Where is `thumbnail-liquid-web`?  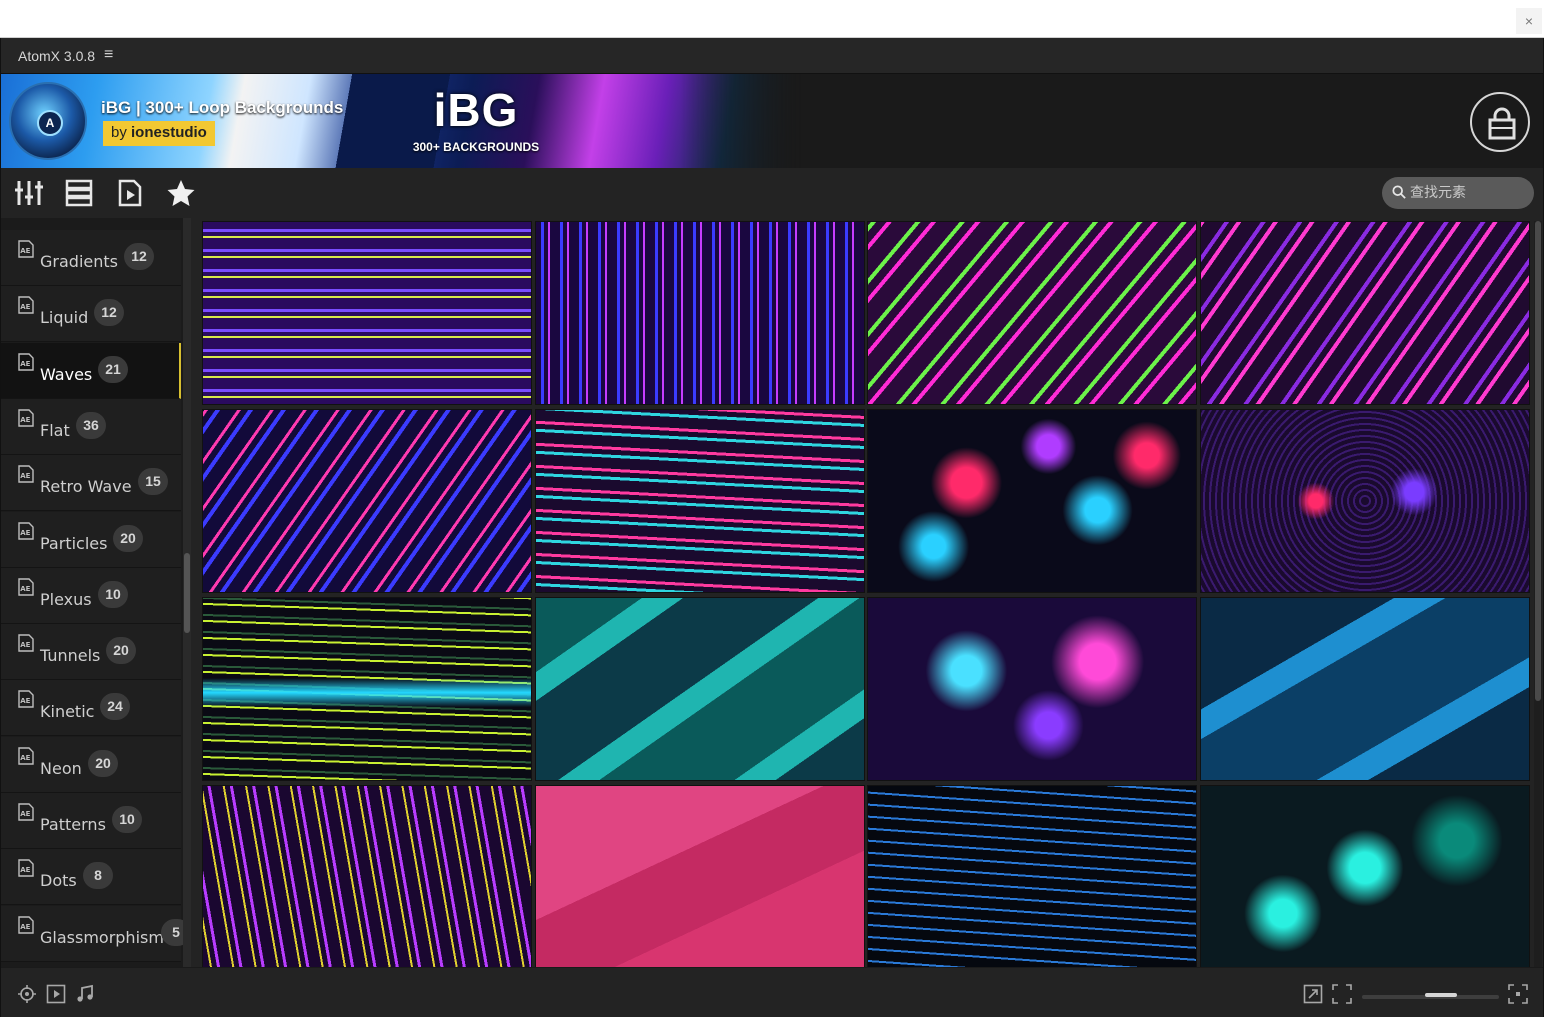
thumbnail-liquid-web is located at coordinates (1032, 501).